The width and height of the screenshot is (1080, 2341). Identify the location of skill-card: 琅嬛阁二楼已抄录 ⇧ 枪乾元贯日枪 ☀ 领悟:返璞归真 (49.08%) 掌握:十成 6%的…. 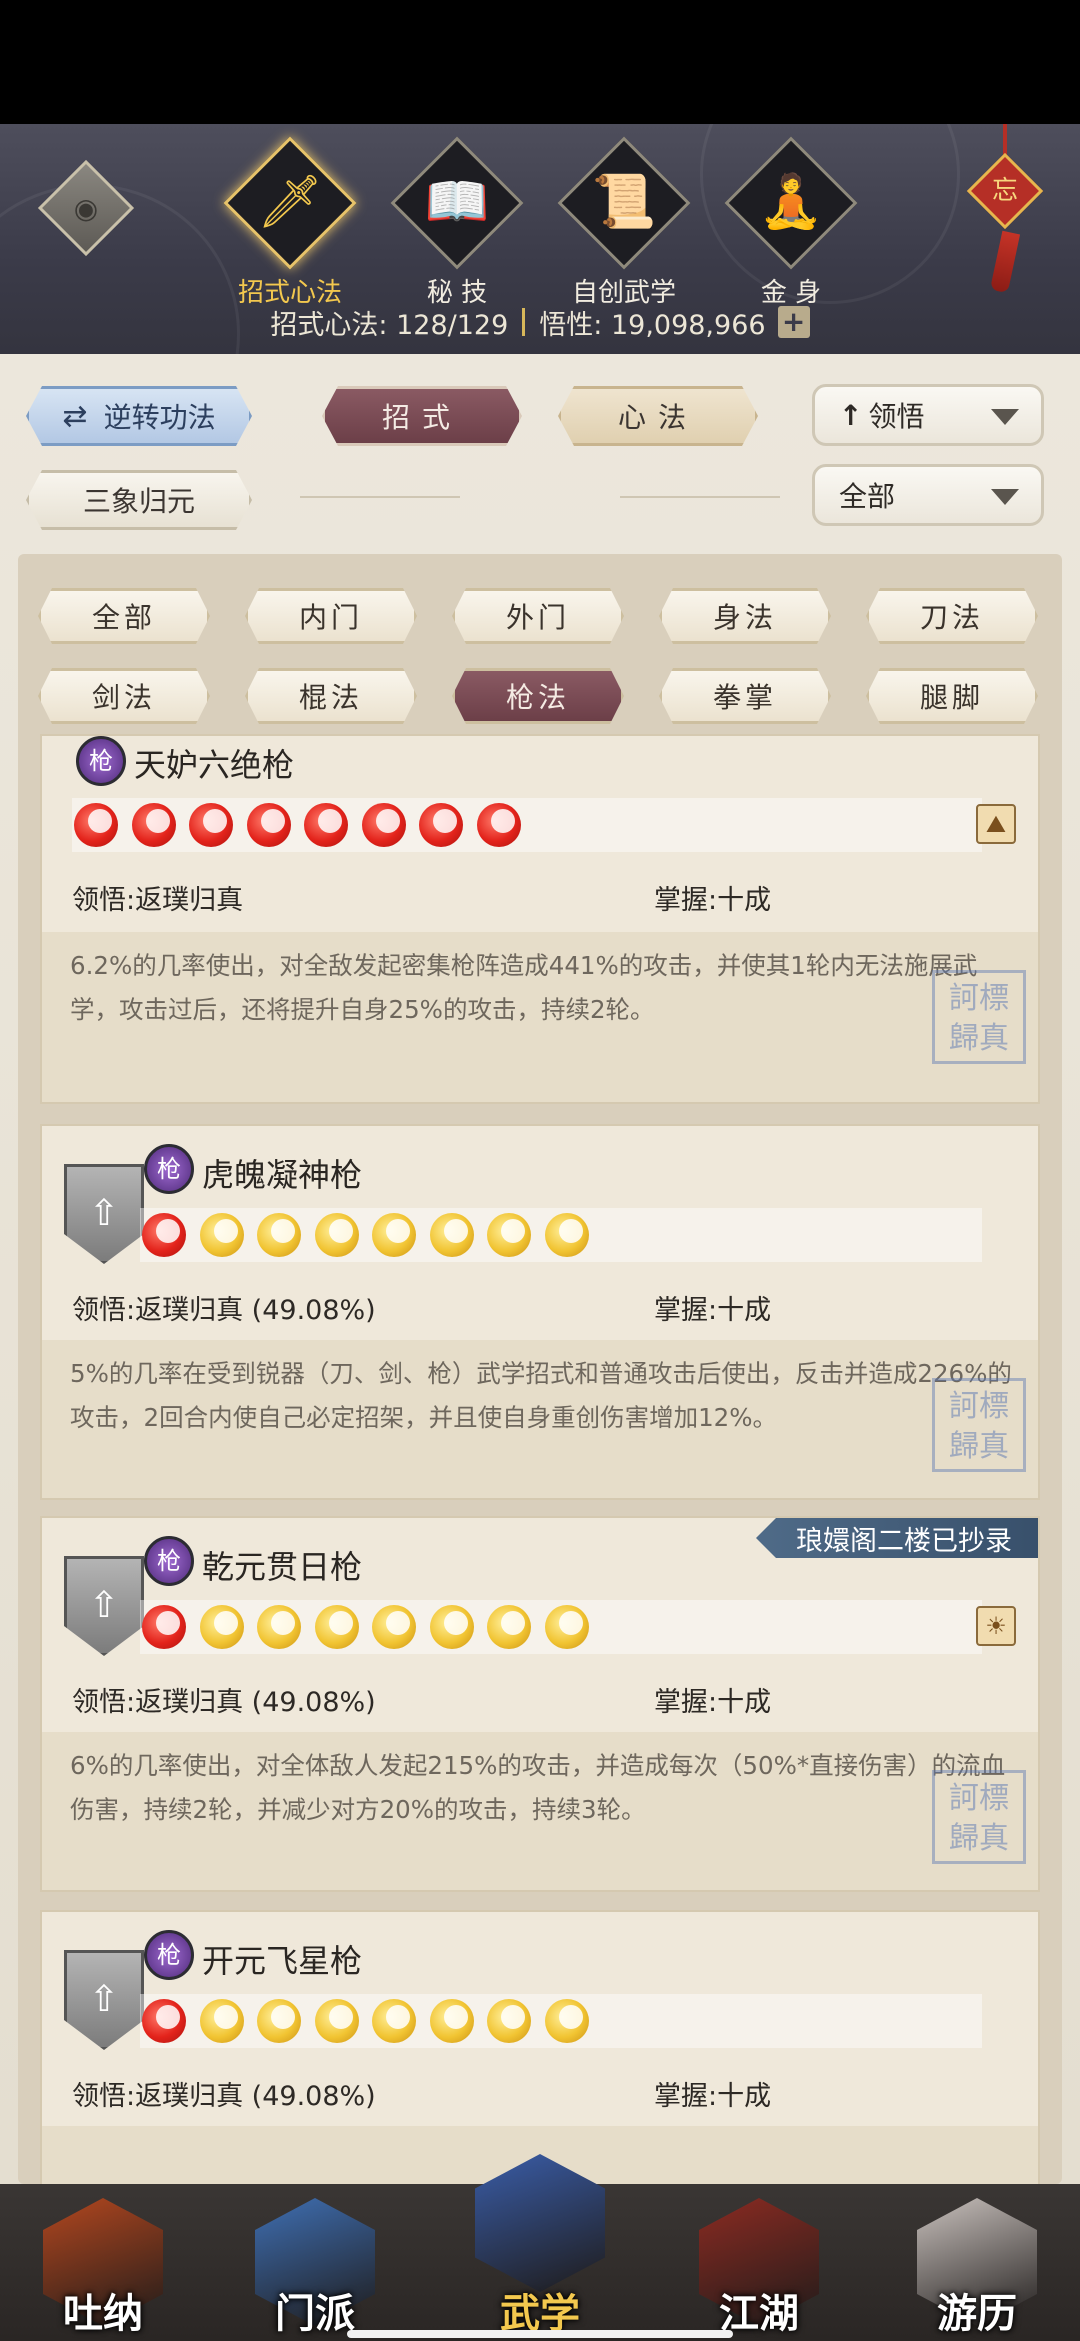
(540, 1704).